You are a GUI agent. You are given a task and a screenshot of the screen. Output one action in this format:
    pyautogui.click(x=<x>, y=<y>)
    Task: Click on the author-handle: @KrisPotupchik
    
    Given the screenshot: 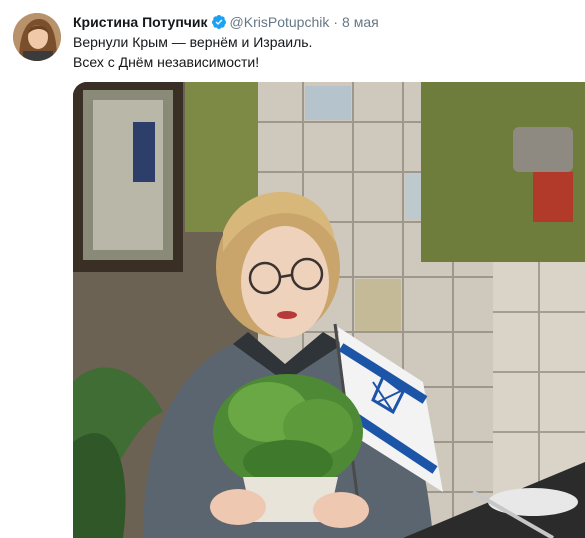 What is the action you would take?
    pyautogui.click(x=280, y=22)
    